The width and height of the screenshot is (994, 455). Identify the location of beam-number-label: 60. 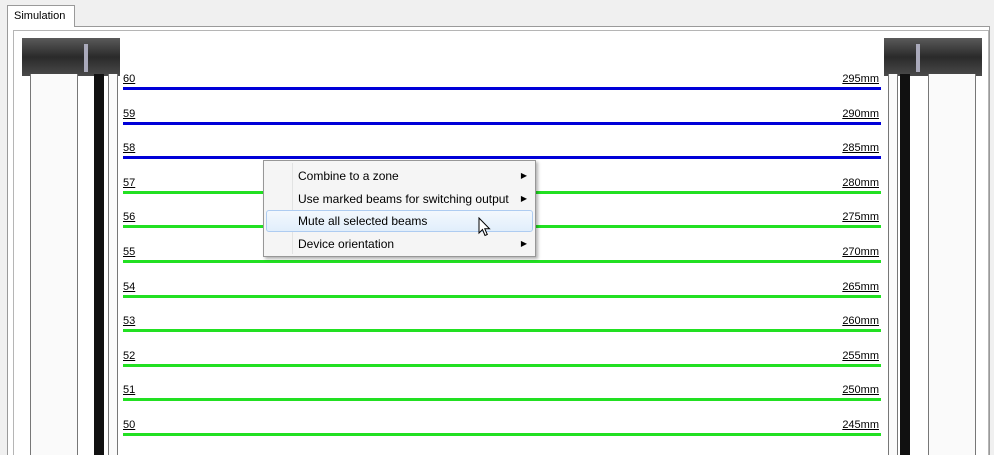
(129, 79).